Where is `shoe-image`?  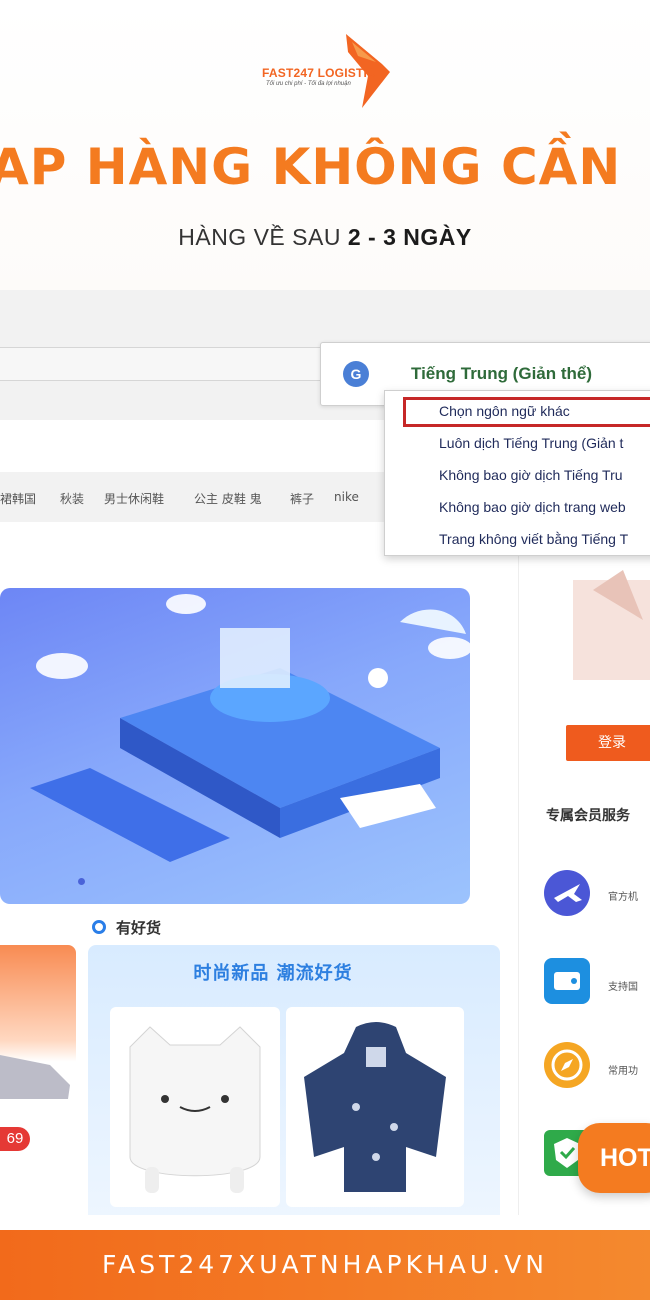
shoe-image is located at coordinates (35, 1077).